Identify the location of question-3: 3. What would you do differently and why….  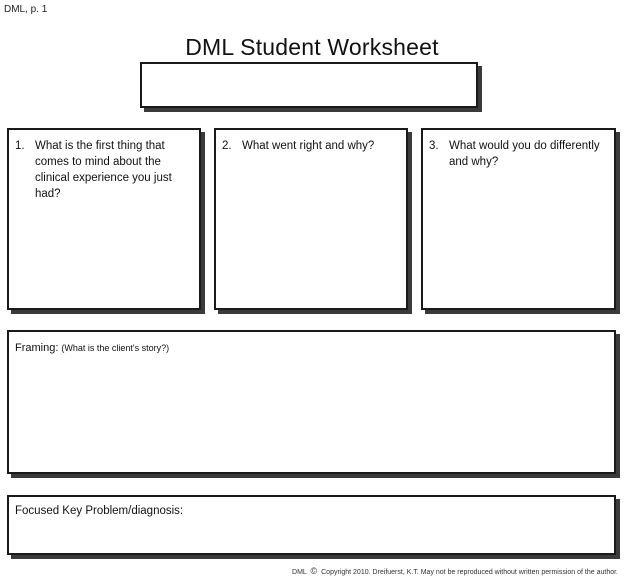
(518, 150).